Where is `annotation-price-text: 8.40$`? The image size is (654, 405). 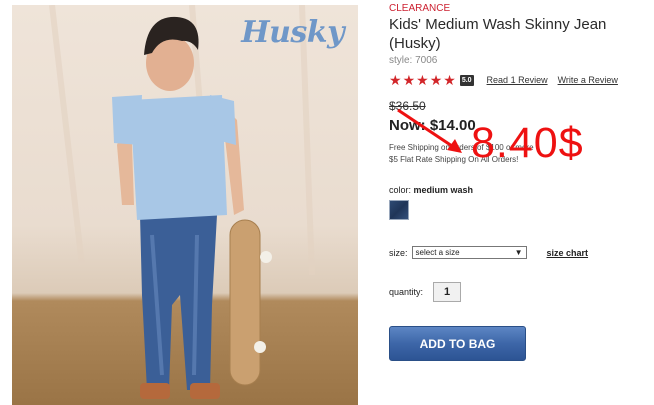
annotation-price-text: 8.40$ is located at coordinates (527, 143).